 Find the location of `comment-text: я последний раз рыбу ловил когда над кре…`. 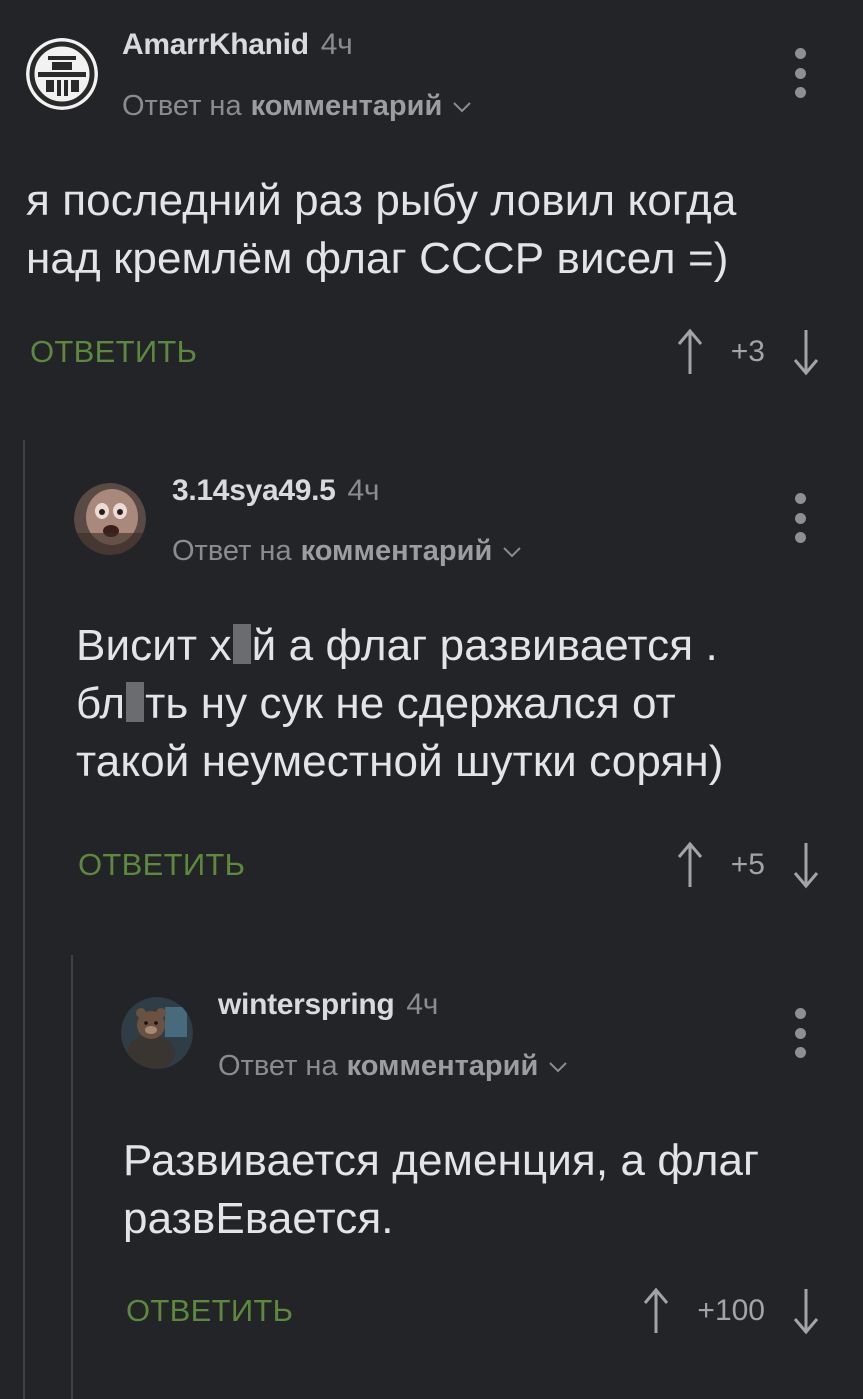

comment-text: я последний раз рыбу ловил когда над кре… is located at coordinates (381, 229).